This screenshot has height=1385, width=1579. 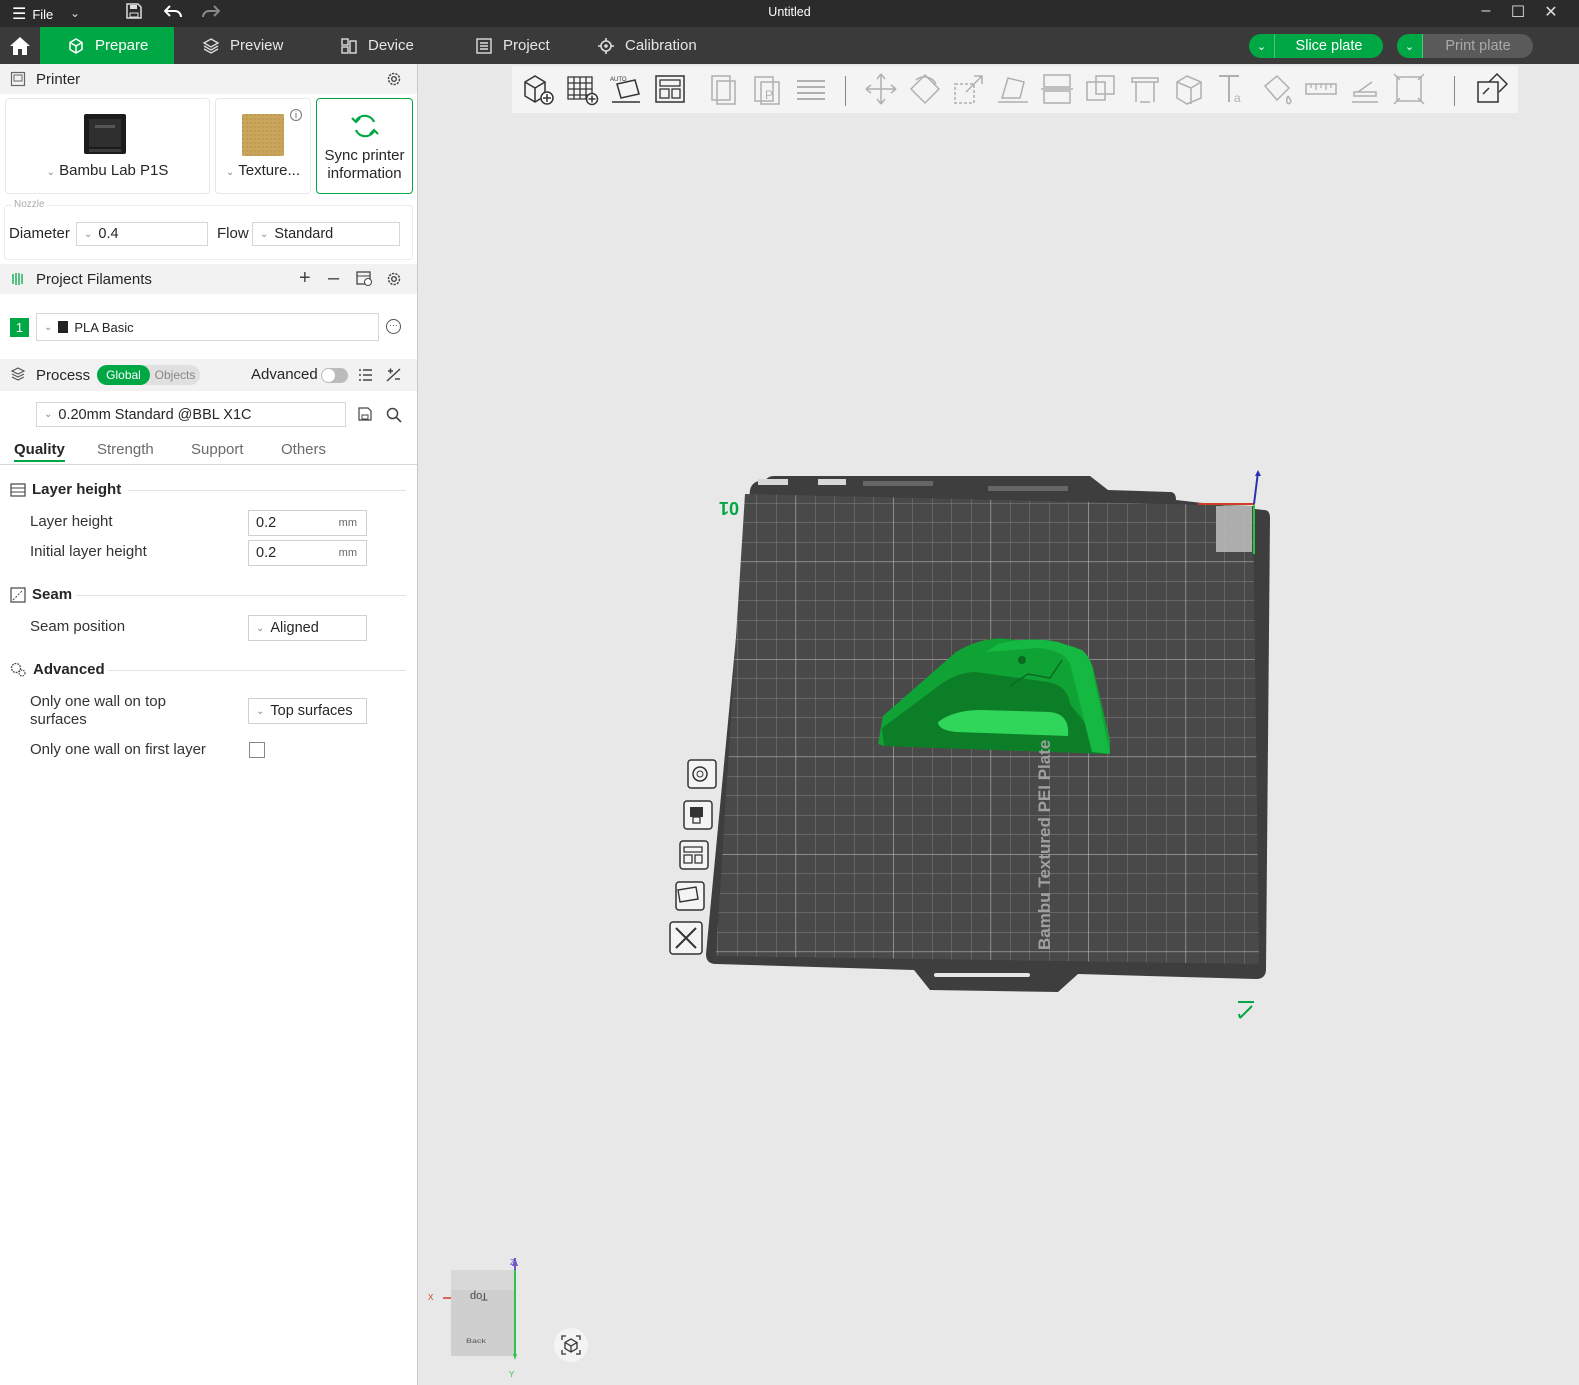 What do you see at coordinates (606, 45) in the screenshot?
I see `calibration-icon` at bounding box center [606, 45].